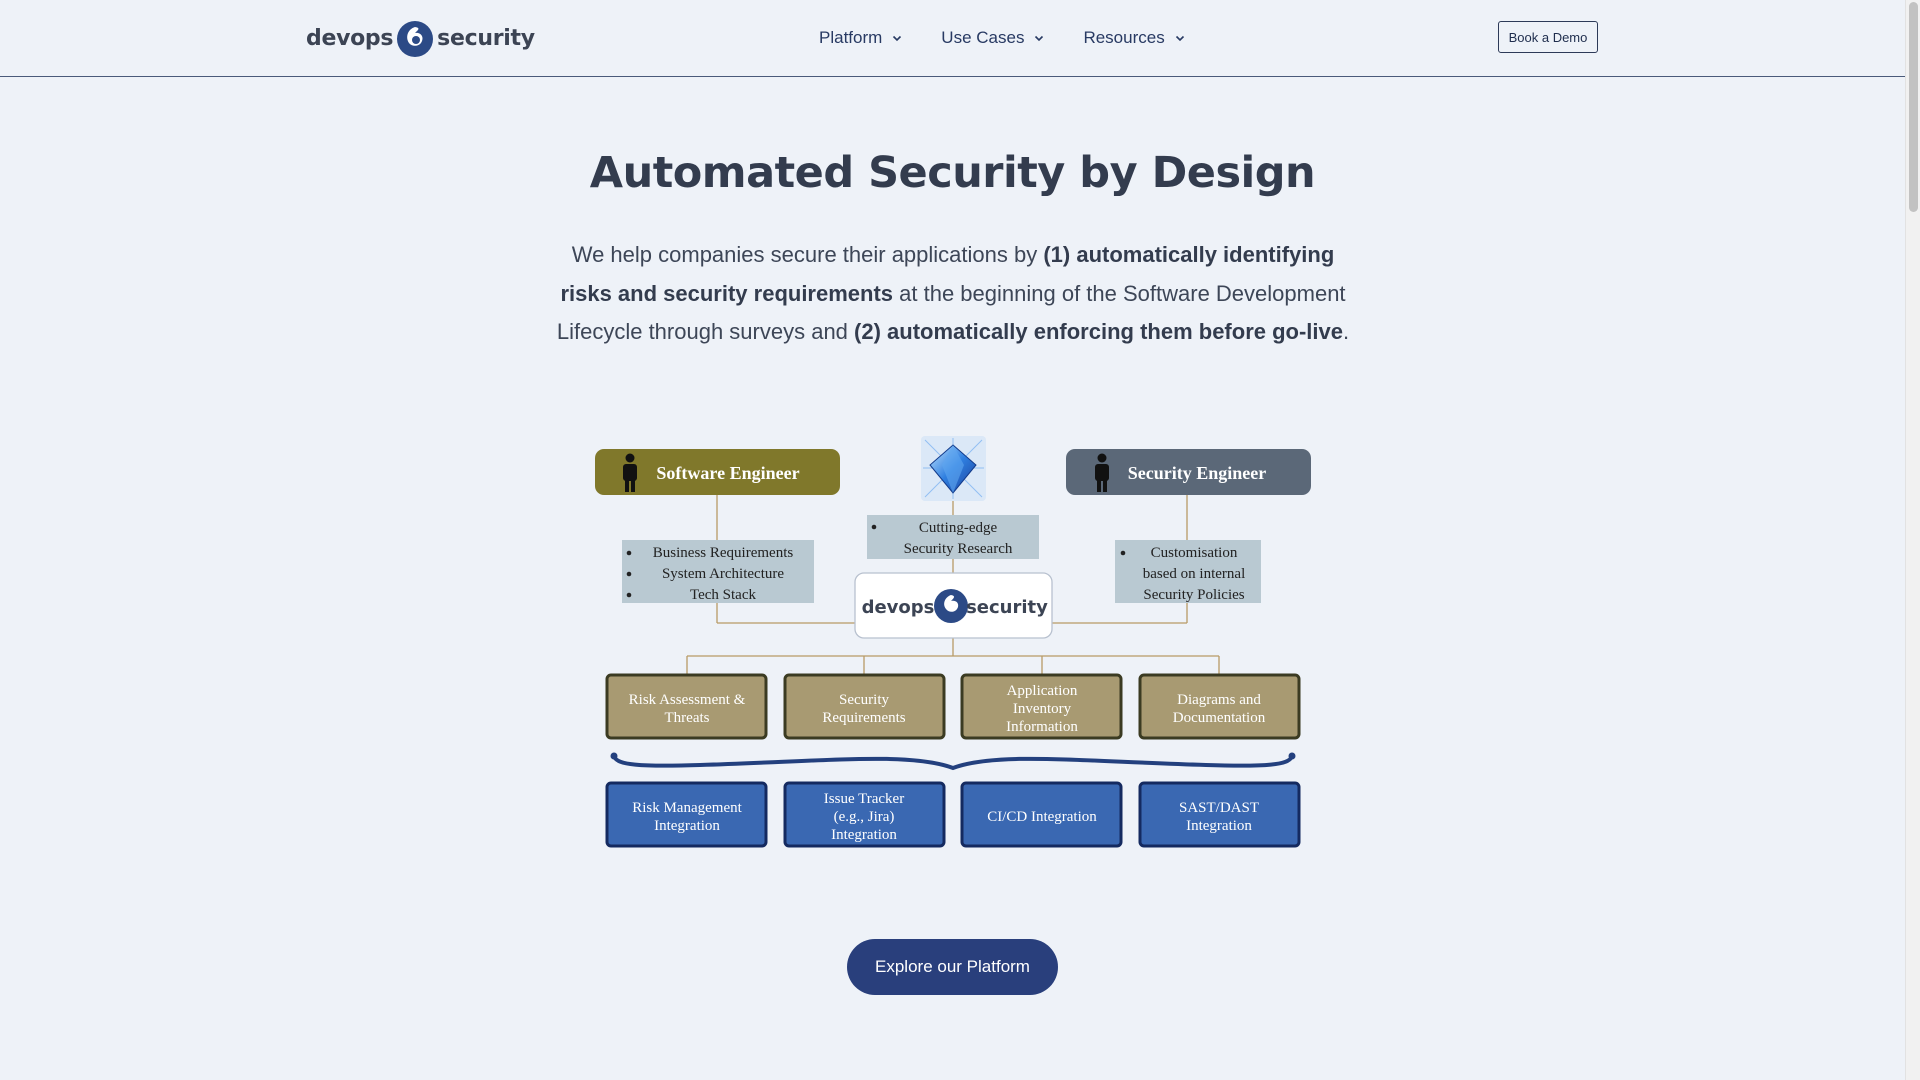  What do you see at coordinates (1548, 37) in the screenshot?
I see `book-demo-button: Book a Demo` at bounding box center [1548, 37].